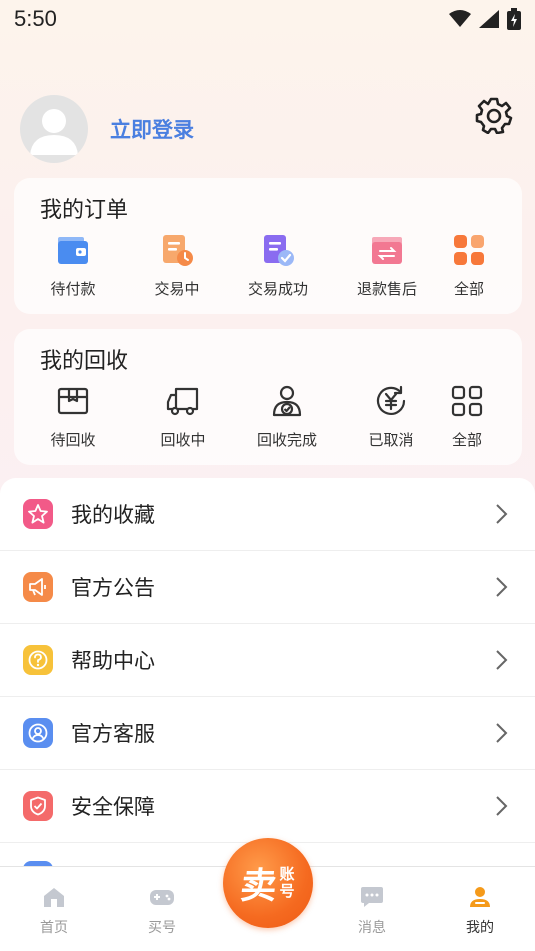 The height and width of the screenshot is (951, 535). What do you see at coordinates (286, 440) in the screenshot?
I see `recycle-item-label: 回收完成` at bounding box center [286, 440].